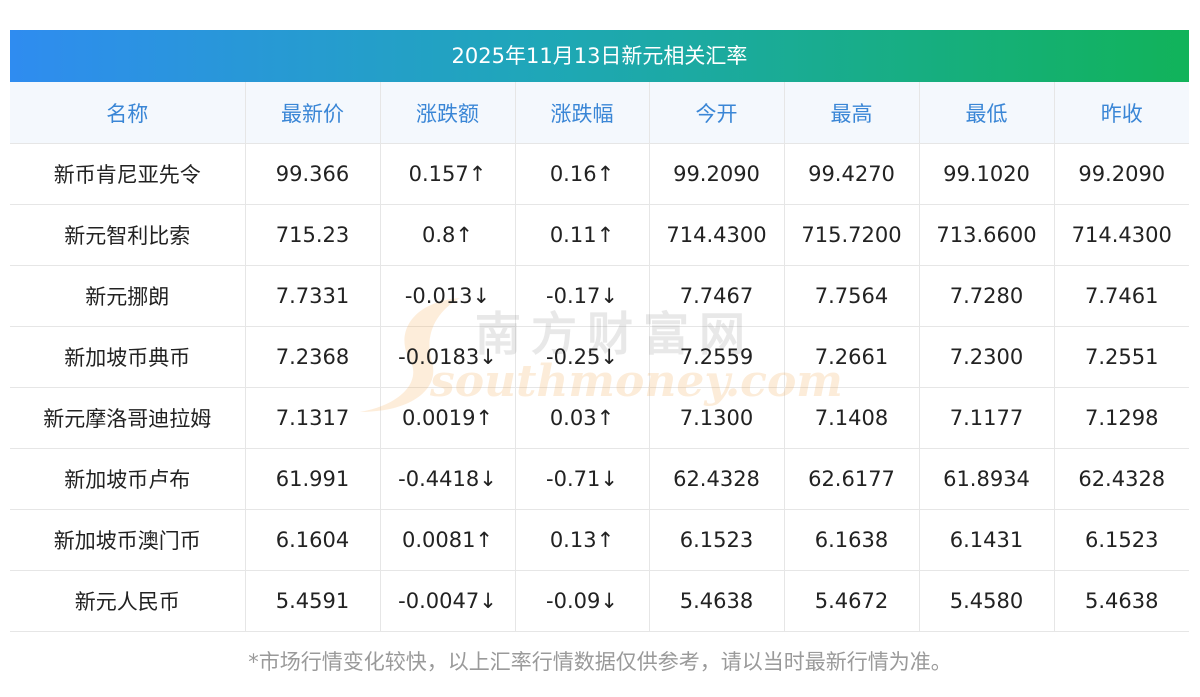 Image resolution: width=1200 pixels, height=697 pixels. What do you see at coordinates (852, 479) in the screenshot?
I see `cell-high: 62.6177` at bounding box center [852, 479].